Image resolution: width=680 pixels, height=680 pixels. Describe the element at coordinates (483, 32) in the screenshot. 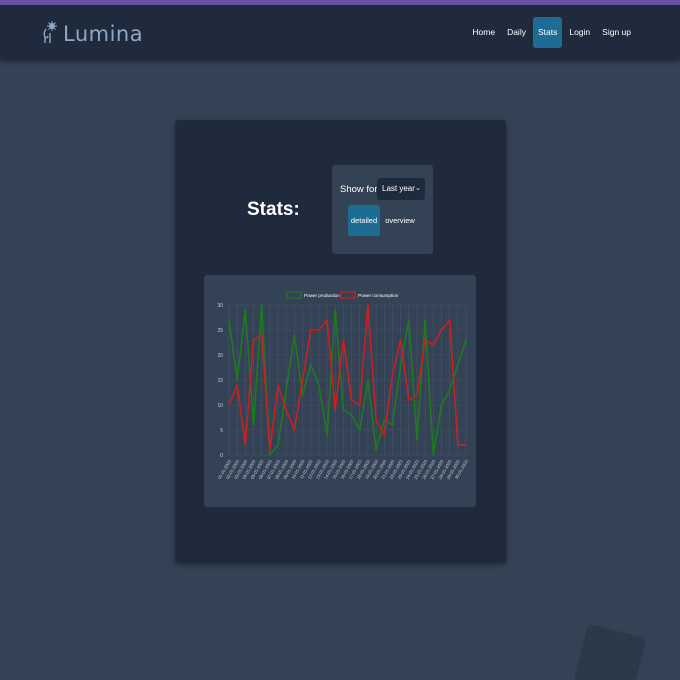

I see `nav-link-home: Home` at that location.